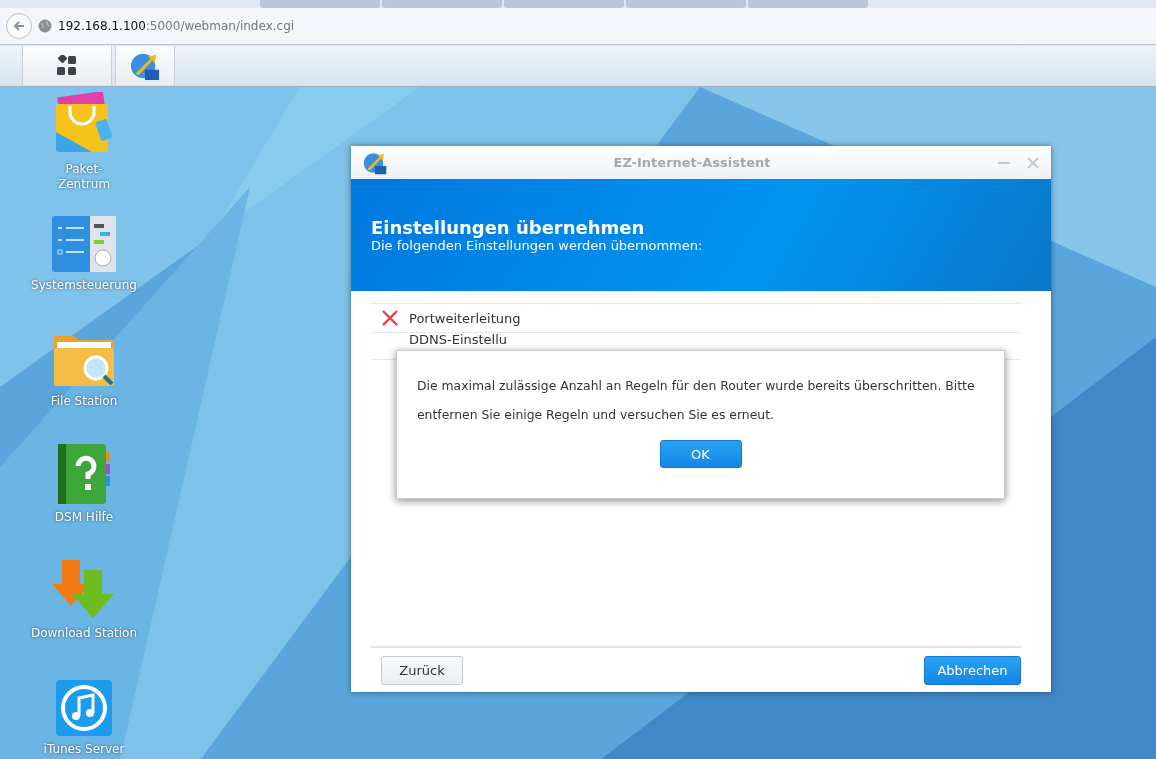  Describe the element at coordinates (84, 474) in the screenshot. I see `help-book-icon` at that location.